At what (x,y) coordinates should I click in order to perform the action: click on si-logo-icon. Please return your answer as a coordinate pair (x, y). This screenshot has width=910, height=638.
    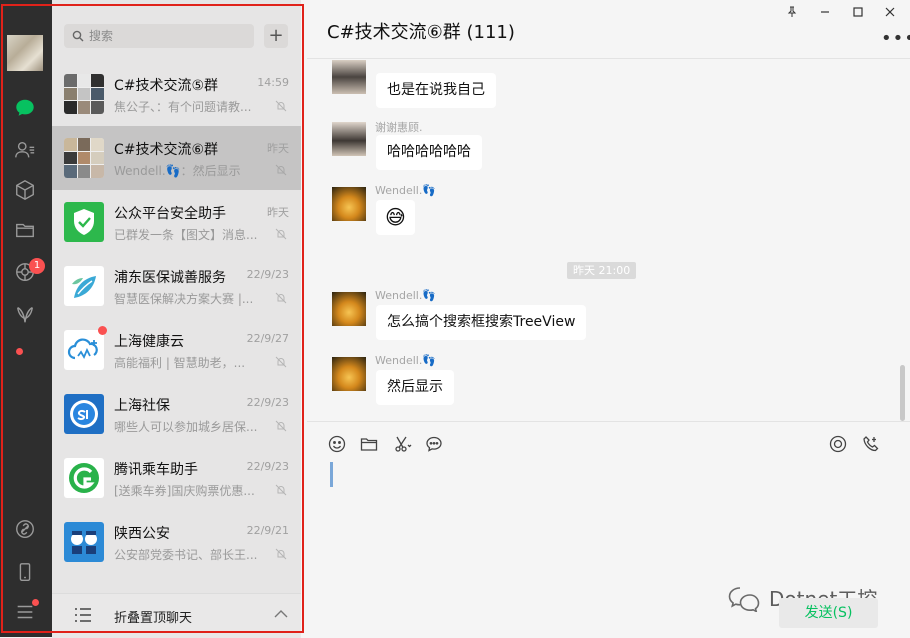
    Looking at the image, I should click on (84, 414).